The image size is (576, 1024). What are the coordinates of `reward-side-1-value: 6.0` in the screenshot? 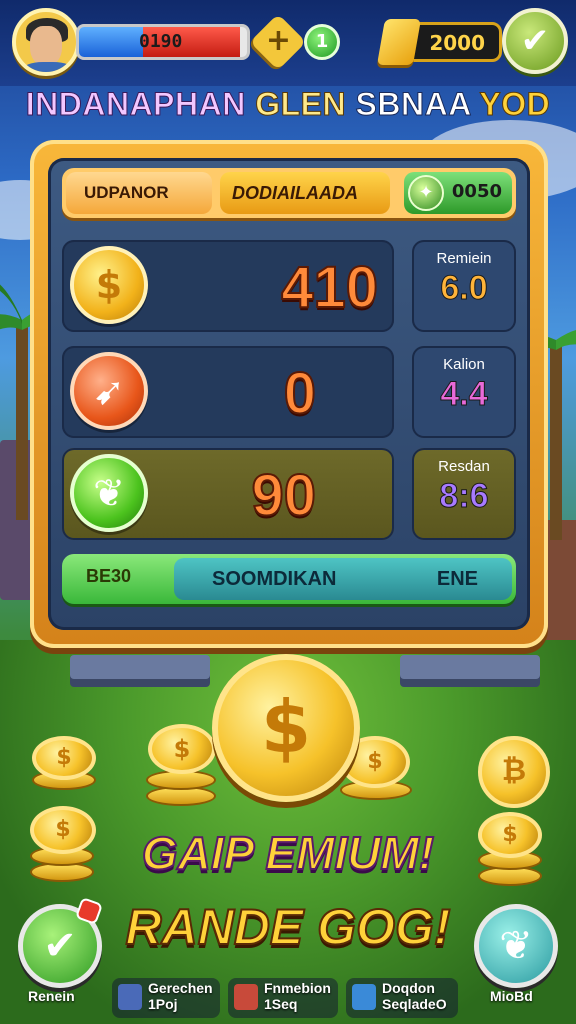 It's located at (464, 288).